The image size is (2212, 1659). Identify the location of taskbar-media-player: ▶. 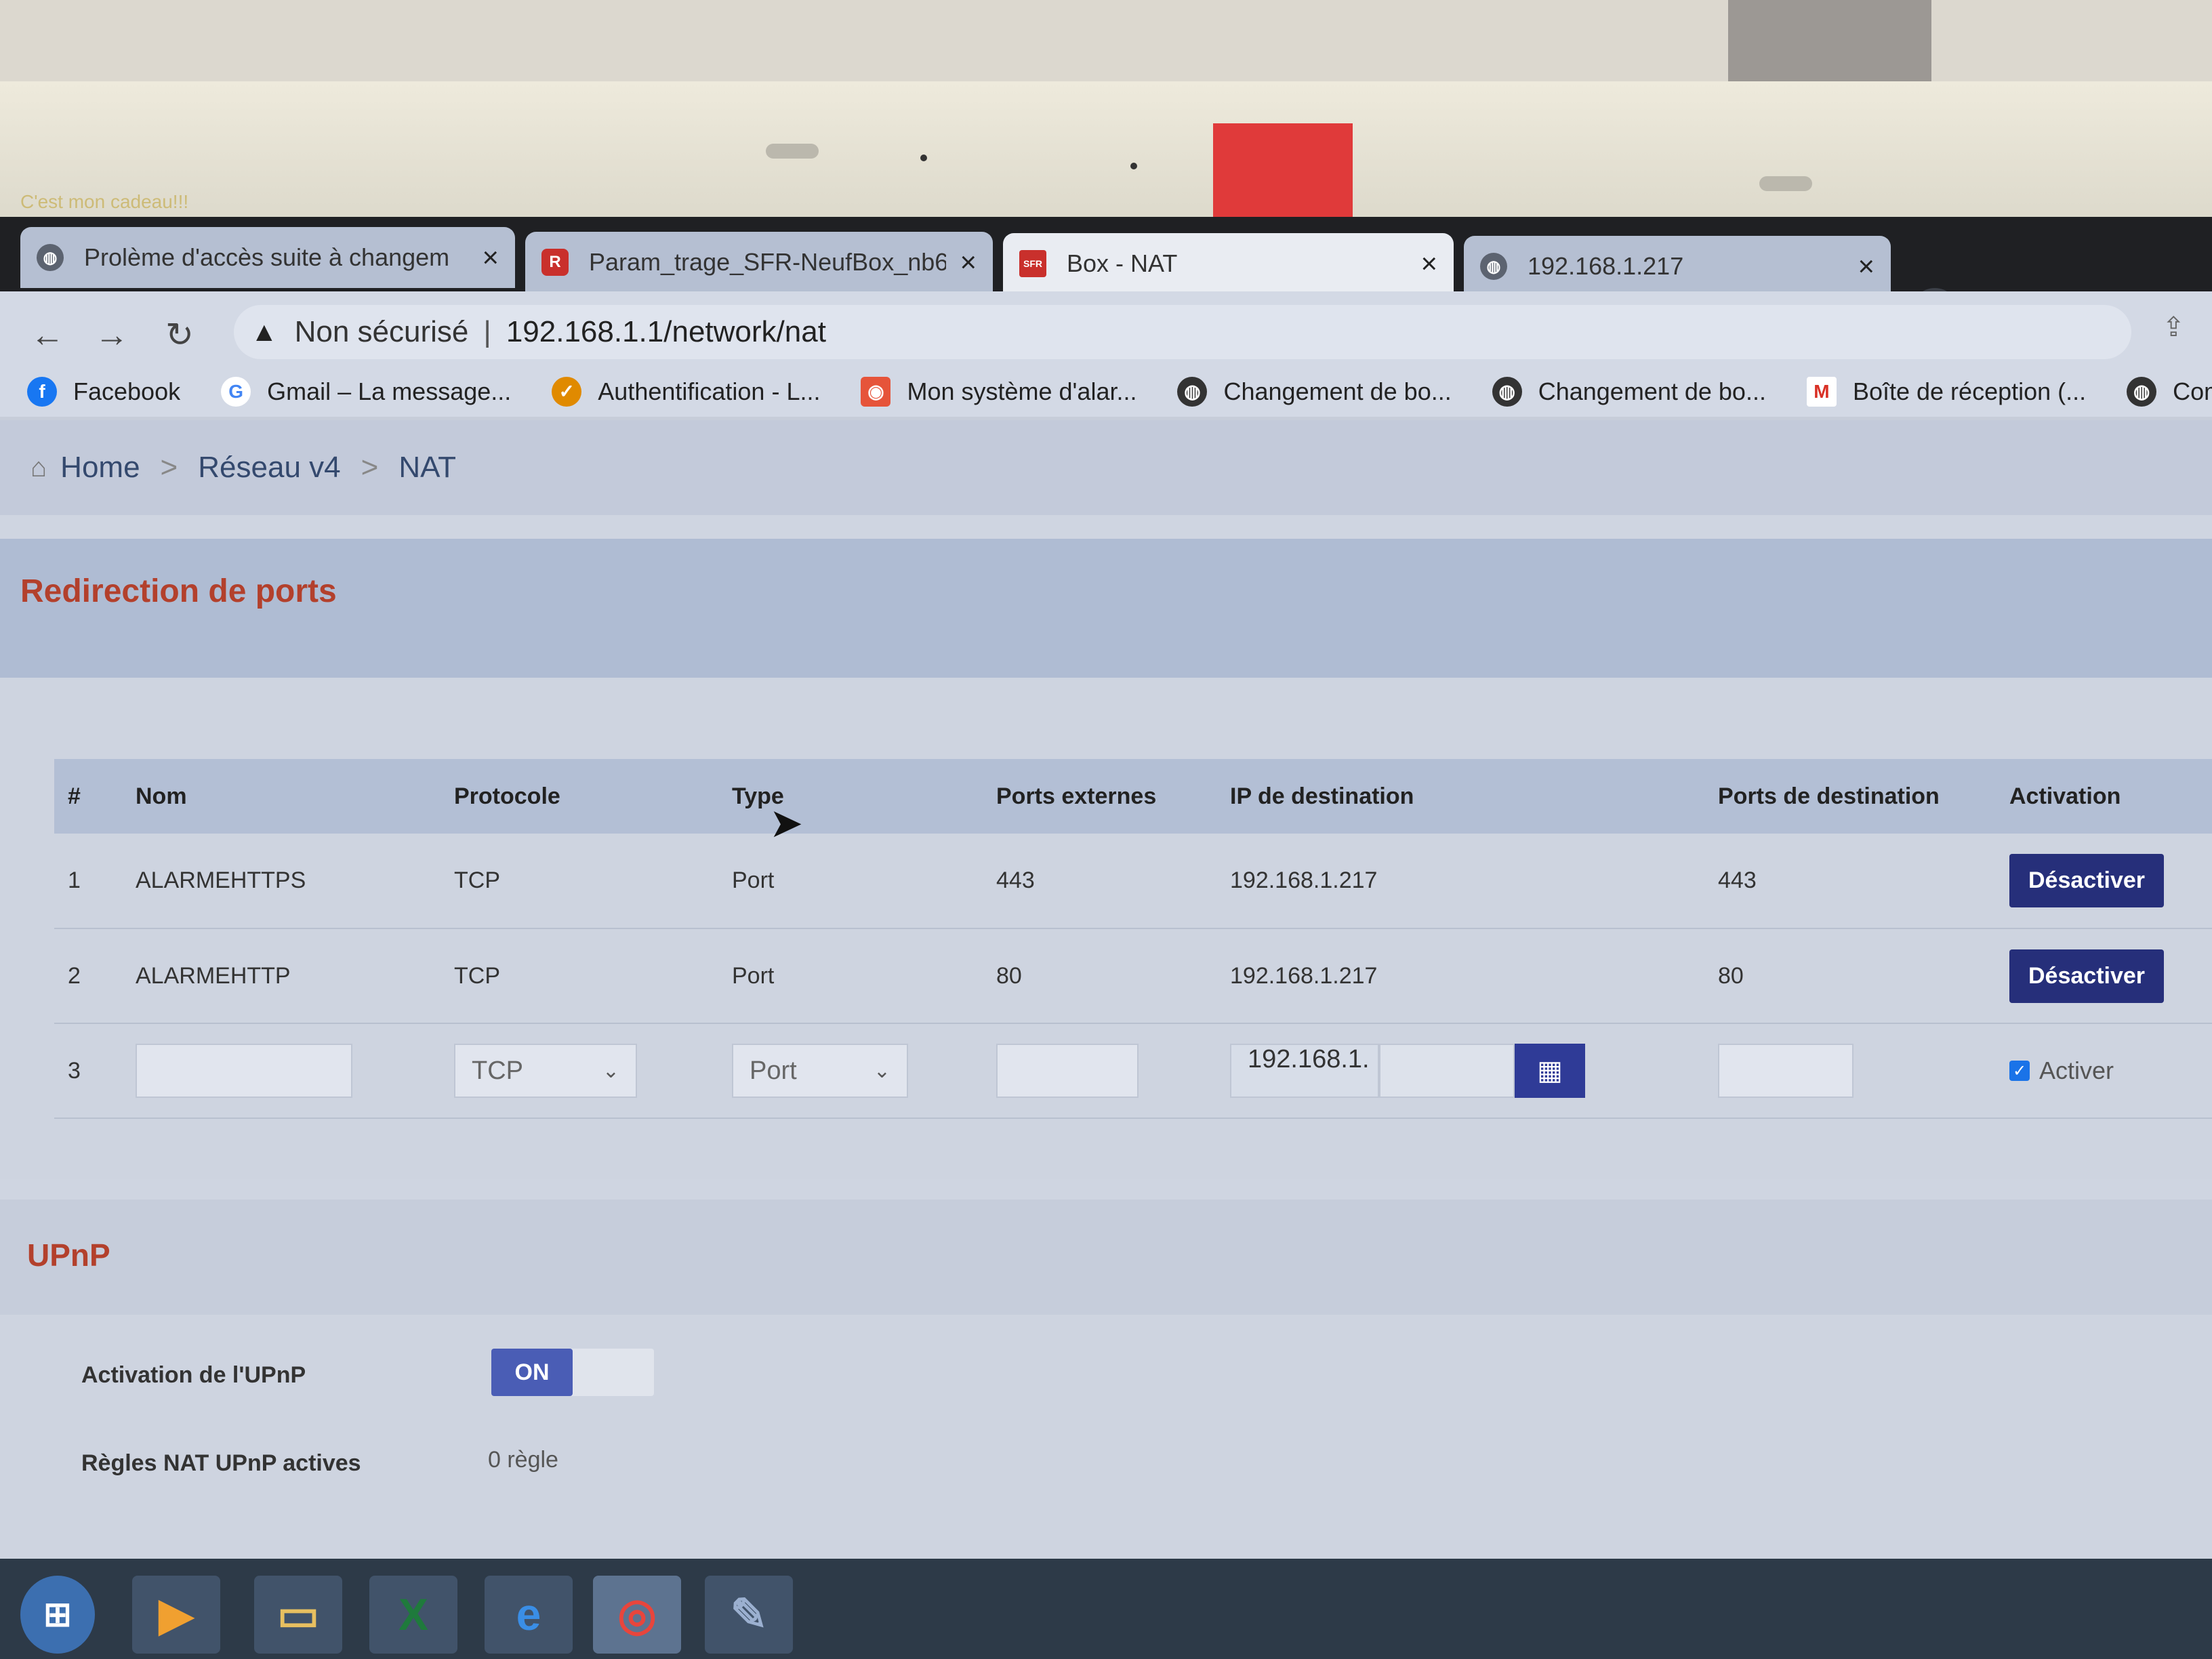
(176, 1615).